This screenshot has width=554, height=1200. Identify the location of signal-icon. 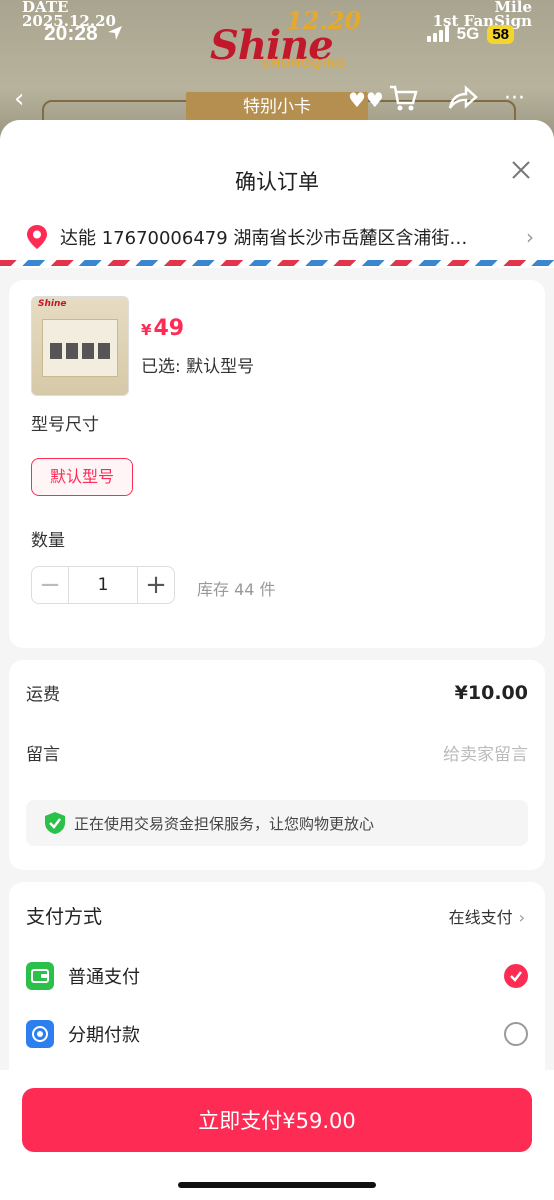
(437, 34).